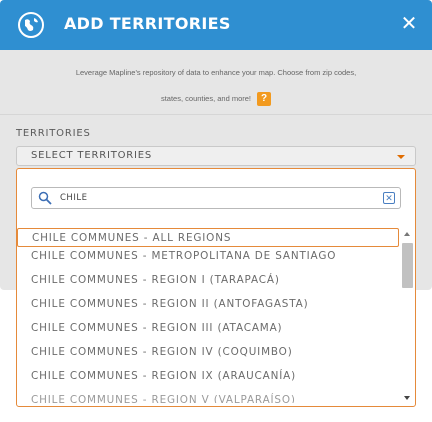  What do you see at coordinates (209, 397) in the screenshot?
I see `option-item: CHILE COMMUNES - REGION V (VALPARAÍSO)` at bounding box center [209, 397].